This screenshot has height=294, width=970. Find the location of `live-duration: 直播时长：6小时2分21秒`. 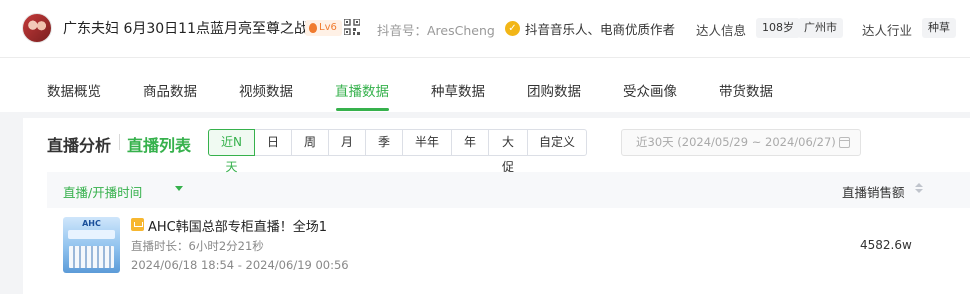

live-duration: 直播时长：6小时2分21秒 is located at coordinates (197, 246).